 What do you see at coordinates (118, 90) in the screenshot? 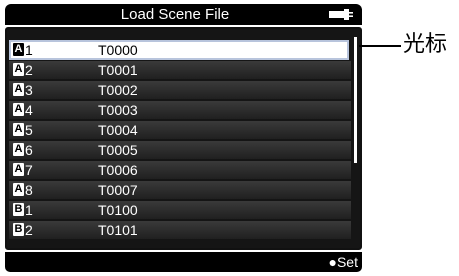
I see `file-name: T0002` at bounding box center [118, 90].